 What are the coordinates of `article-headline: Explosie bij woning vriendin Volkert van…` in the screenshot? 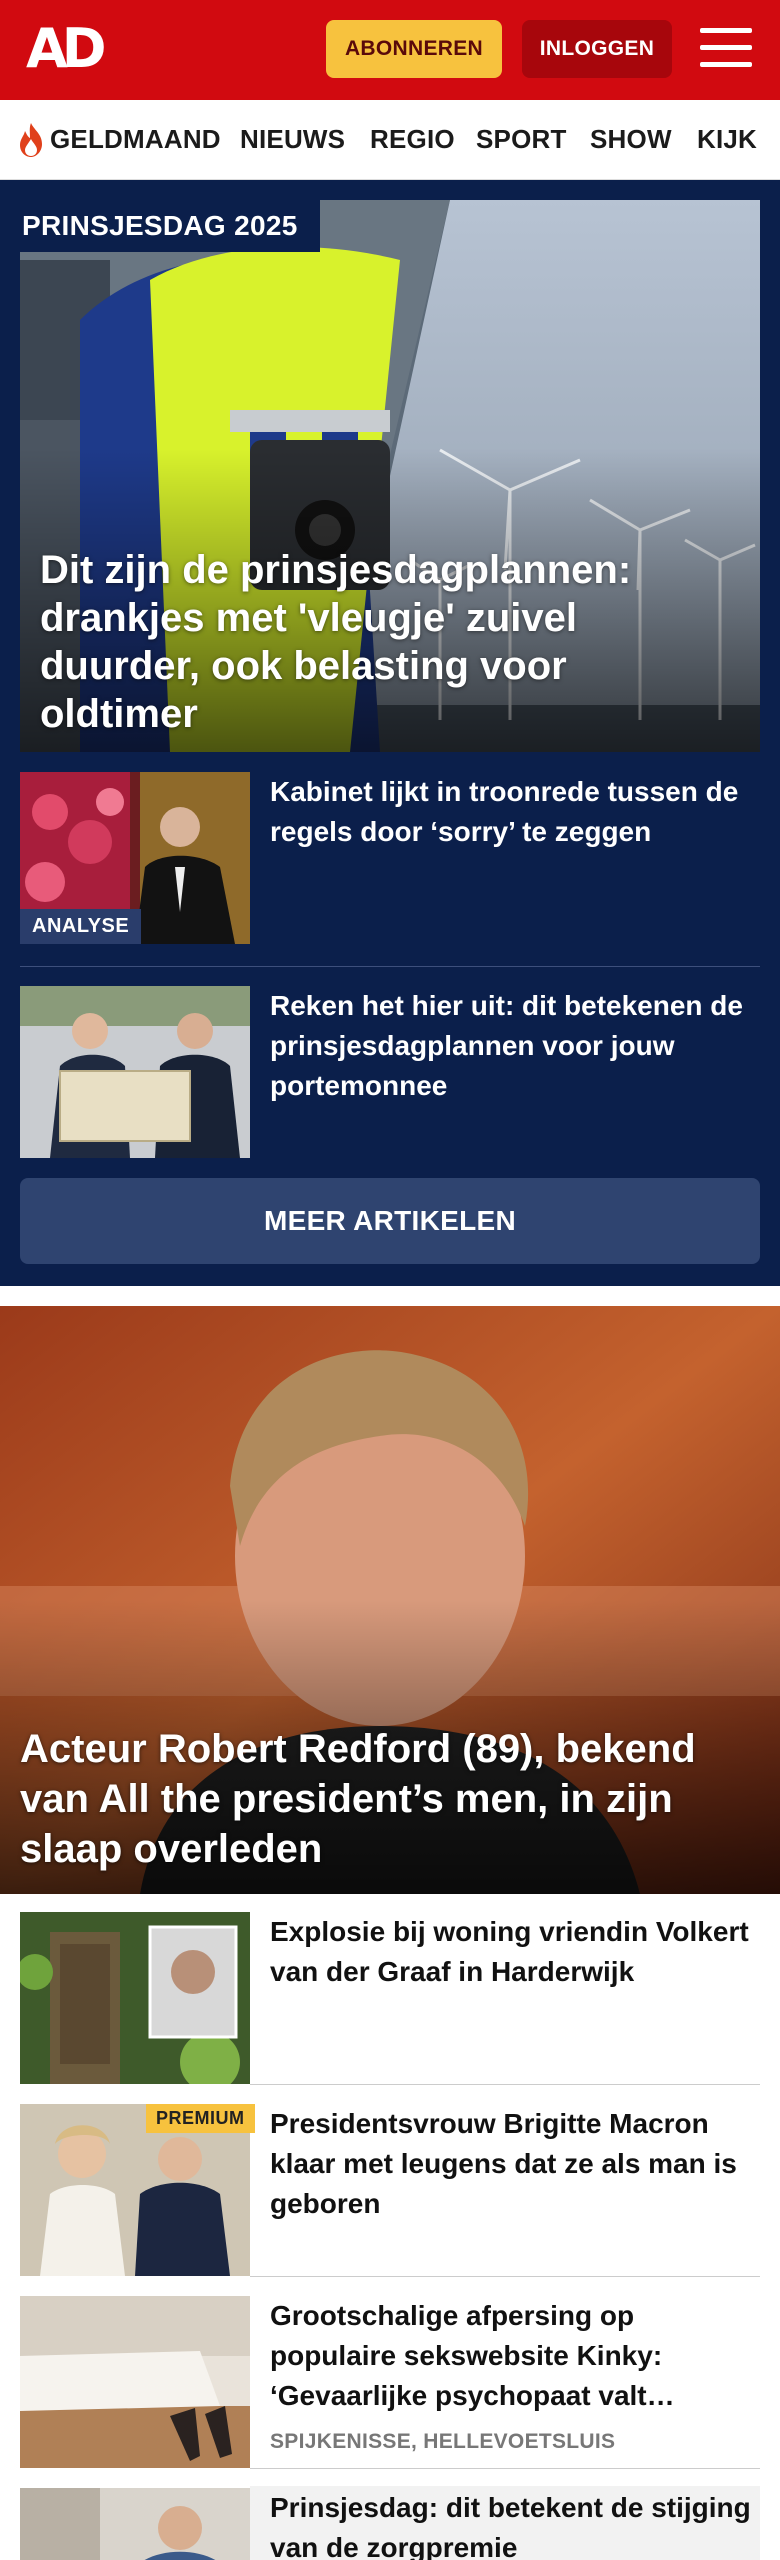 It's located at (515, 1952).